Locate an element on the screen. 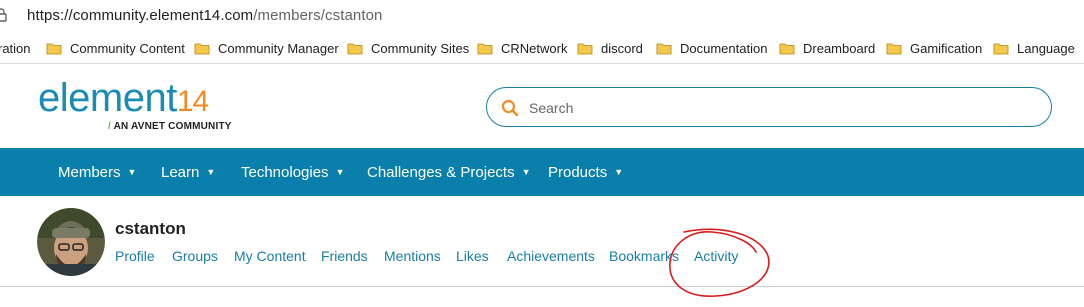 The image size is (1084, 307). bookmark-folder: Dreamboard is located at coordinates (827, 48).